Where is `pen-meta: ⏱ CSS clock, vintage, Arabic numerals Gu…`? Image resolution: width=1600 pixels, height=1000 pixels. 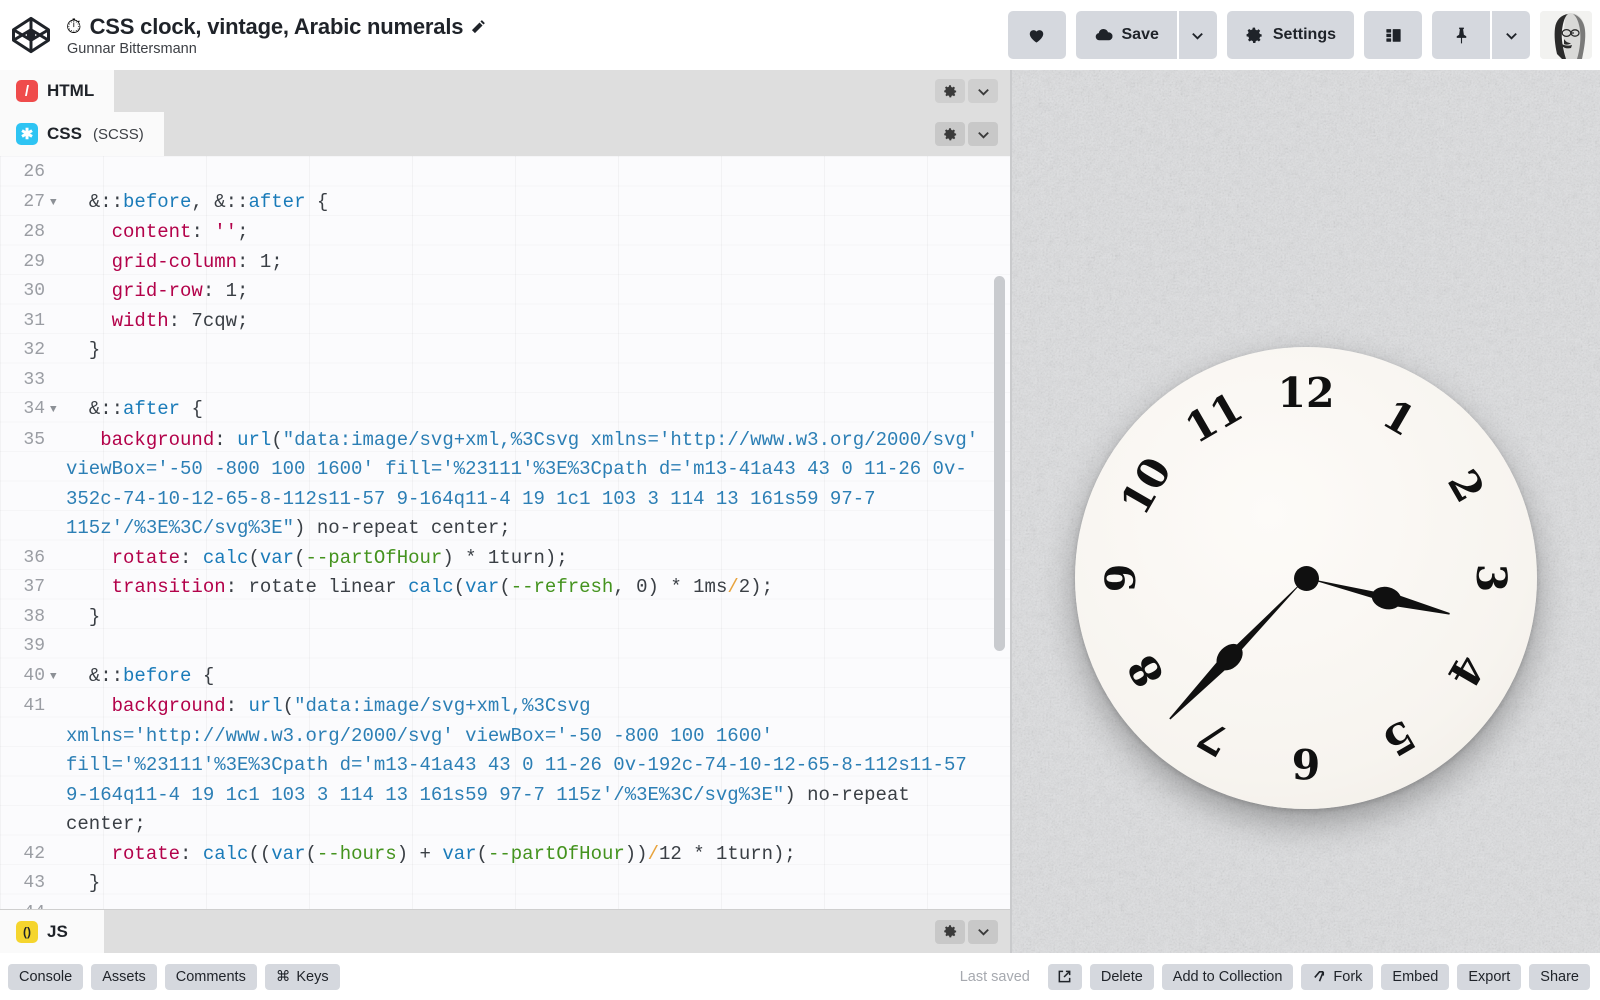
pen-meta: ⏱ CSS clock, vintage, Arabic numerals Gu… is located at coordinates (276, 35).